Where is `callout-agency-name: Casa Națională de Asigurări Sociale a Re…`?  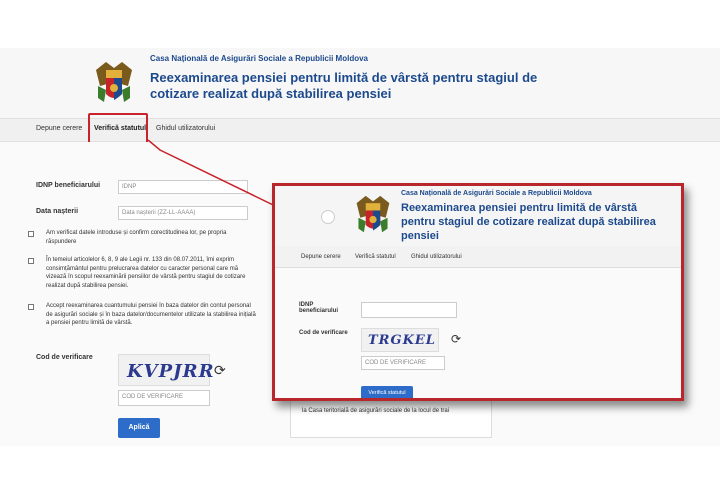 callout-agency-name: Casa Națională de Asigurări Sociale a Re… is located at coordinates (496, 193).